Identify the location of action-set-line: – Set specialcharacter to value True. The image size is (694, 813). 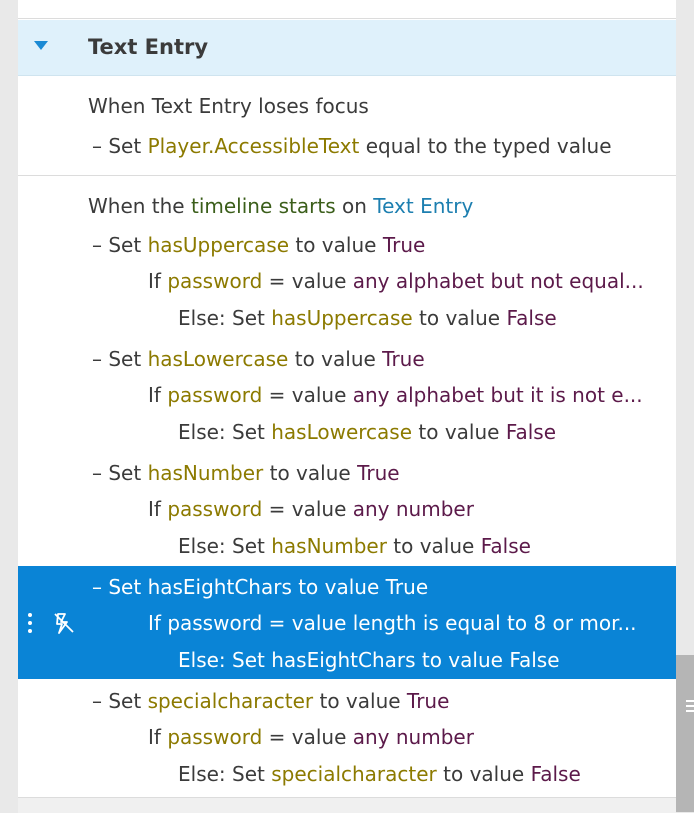
(270, 701).